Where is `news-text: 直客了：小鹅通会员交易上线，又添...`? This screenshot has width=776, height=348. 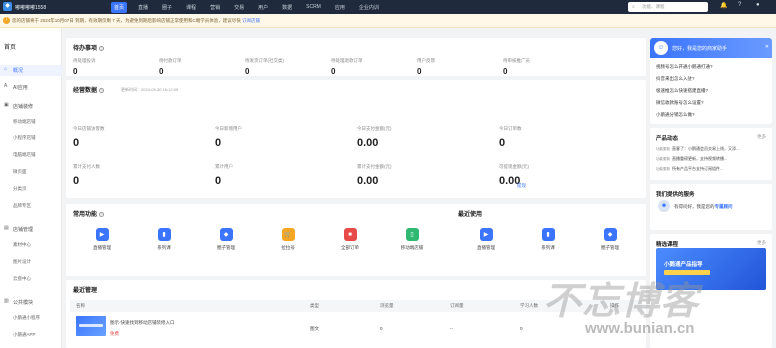 news-text: 直客了：小鹅通会员交易上线，又添... is located at coordinates (706, 148).